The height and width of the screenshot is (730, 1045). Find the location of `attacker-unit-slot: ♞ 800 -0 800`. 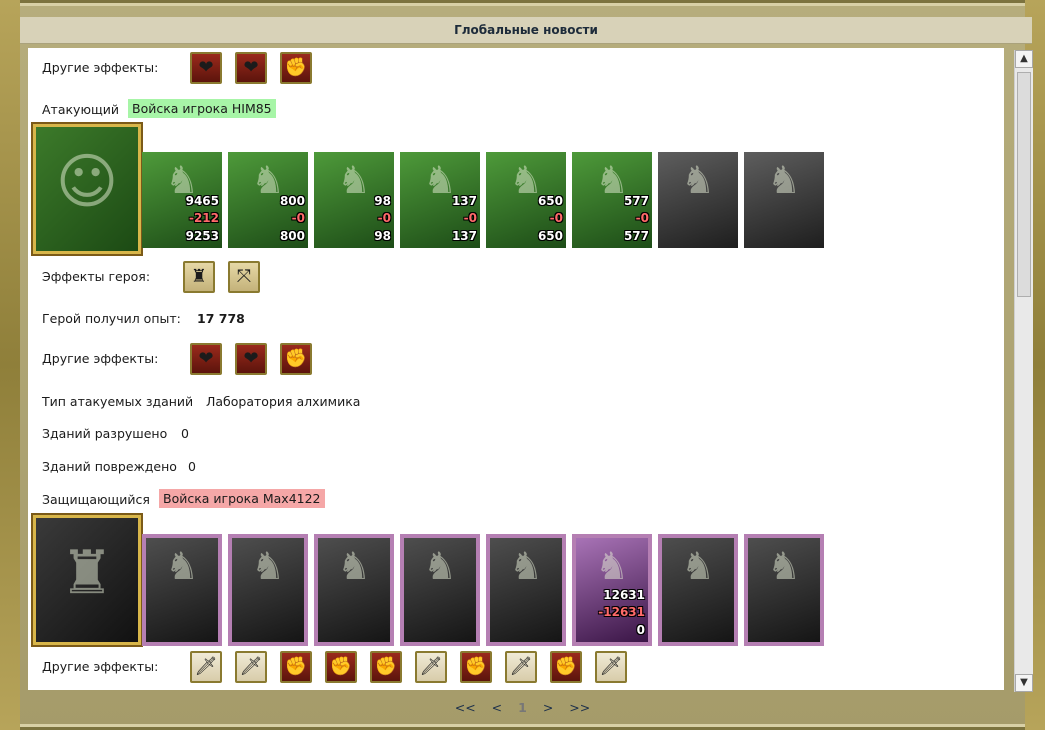

attacker-unit-slot: ♞ 800 -0 800 is located at coordinates (268, 200).